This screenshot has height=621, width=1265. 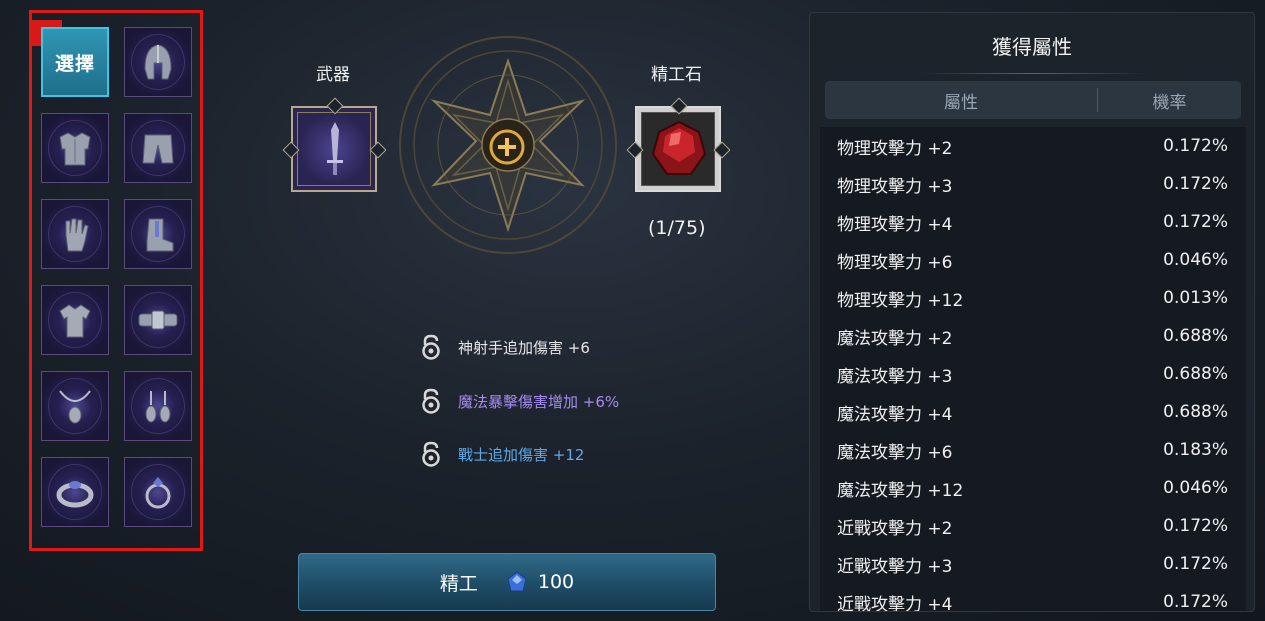 What do you see at coordinates (1033, 412) in the screenshot?
I see `table-row: 魔法攻擊力 +4 0.688%` at bounding box center [1033, 412].